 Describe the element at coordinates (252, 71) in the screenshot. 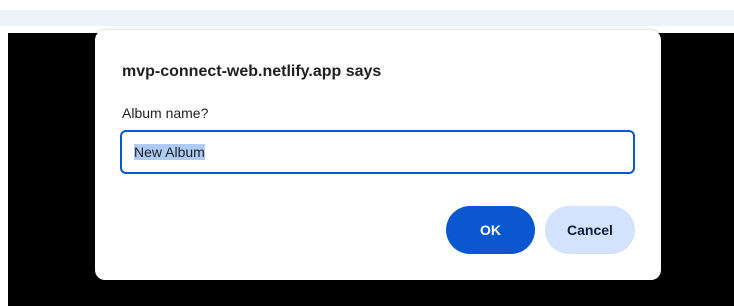

I see `dialog-title: mvp-connect-web.netlify.app says` at that location.